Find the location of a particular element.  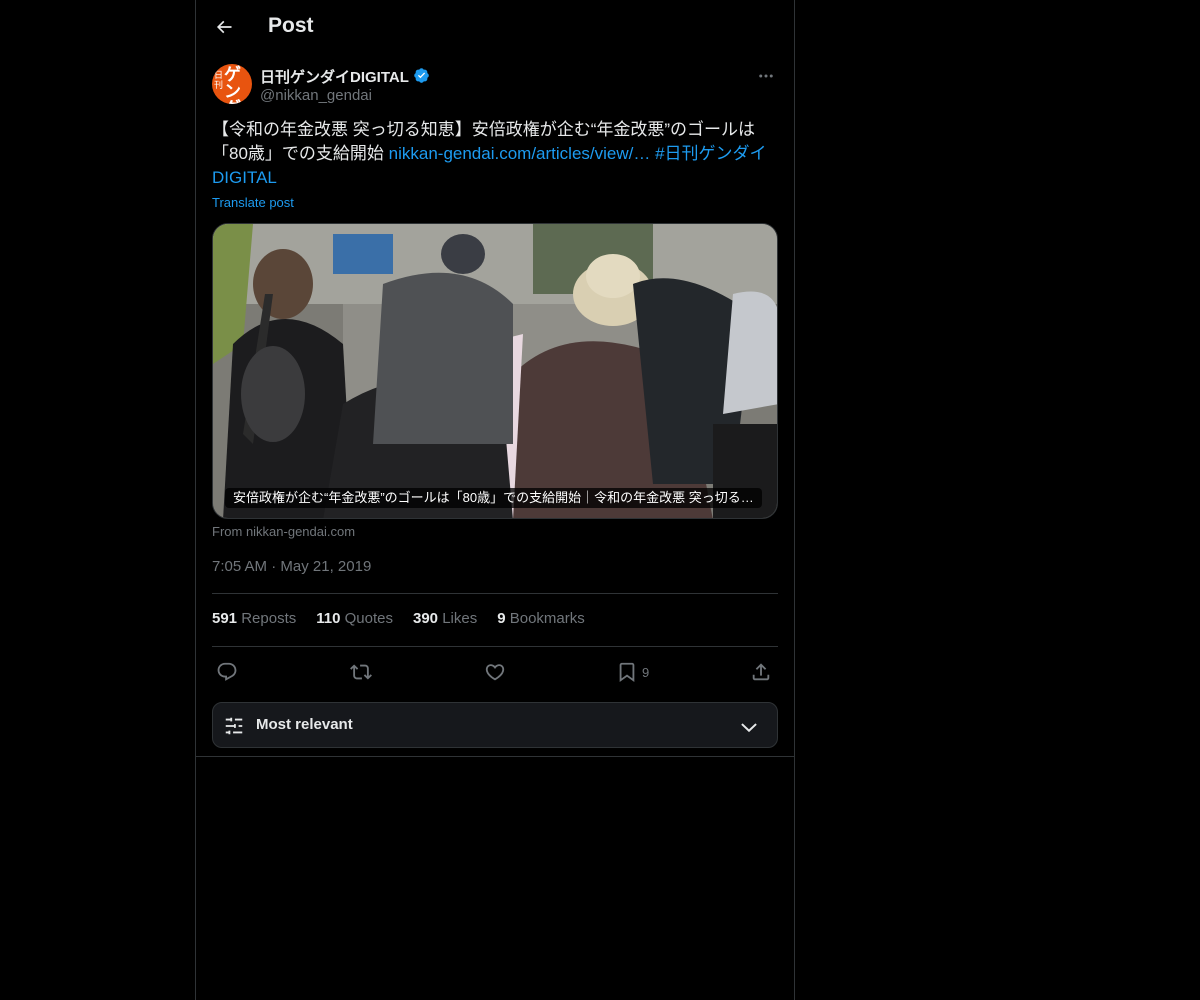

author-row: 日刊 ゲンダイ 日刊ゲンダイDIGITAL @nikkan_gendai is located at coordinates (495, 86).